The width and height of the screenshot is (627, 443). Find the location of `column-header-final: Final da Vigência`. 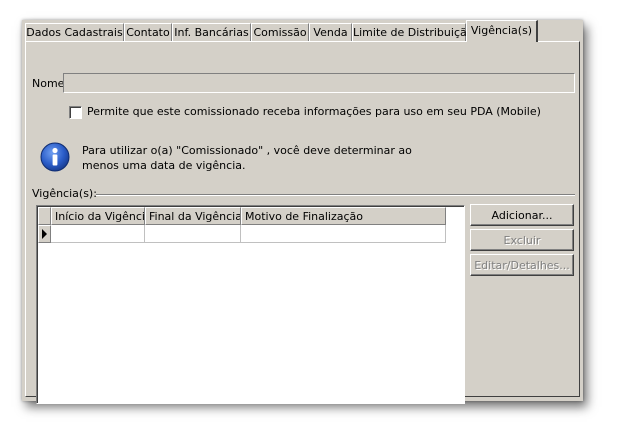

column-header-final: Final da Vigência is located at coordinates (193, 216).